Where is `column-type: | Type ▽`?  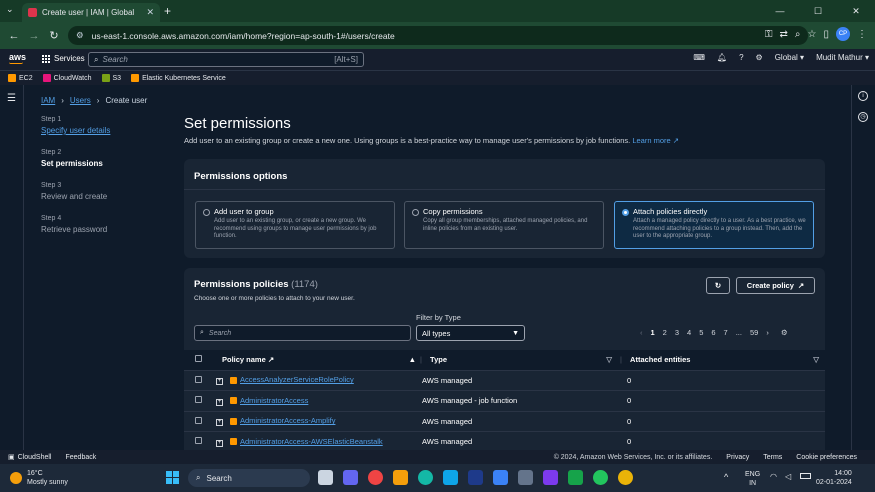 column-type: | Type ▽ is located at coordinates (520, 360).